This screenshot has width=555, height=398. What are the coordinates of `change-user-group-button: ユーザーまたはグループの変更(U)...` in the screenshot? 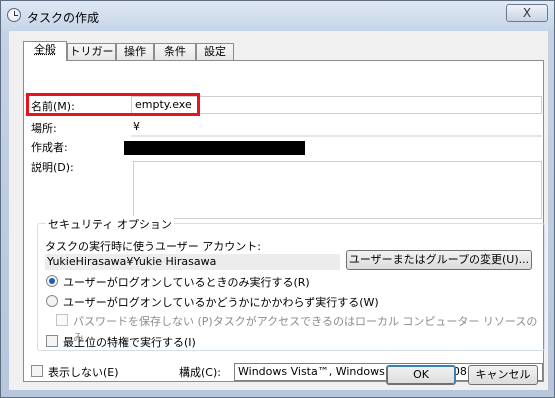 It's located at (439, 260).